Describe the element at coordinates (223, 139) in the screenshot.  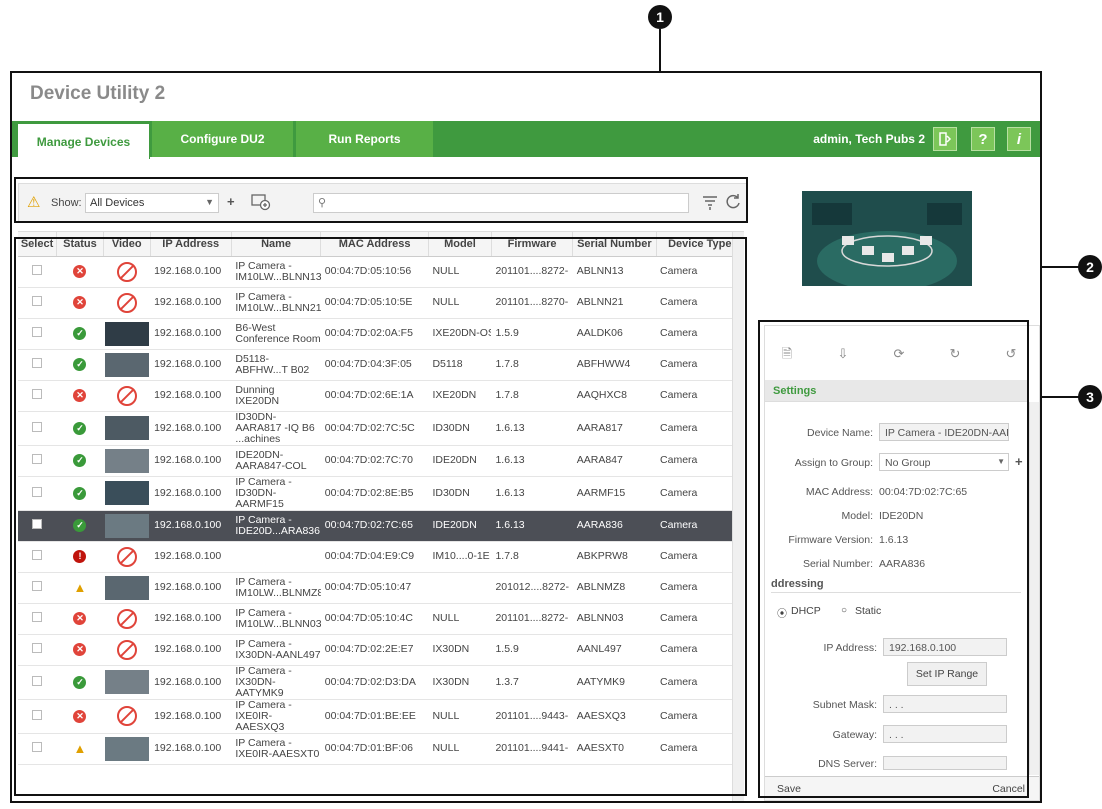
I see `tab-configure-du2: Configure DU2` at that location.